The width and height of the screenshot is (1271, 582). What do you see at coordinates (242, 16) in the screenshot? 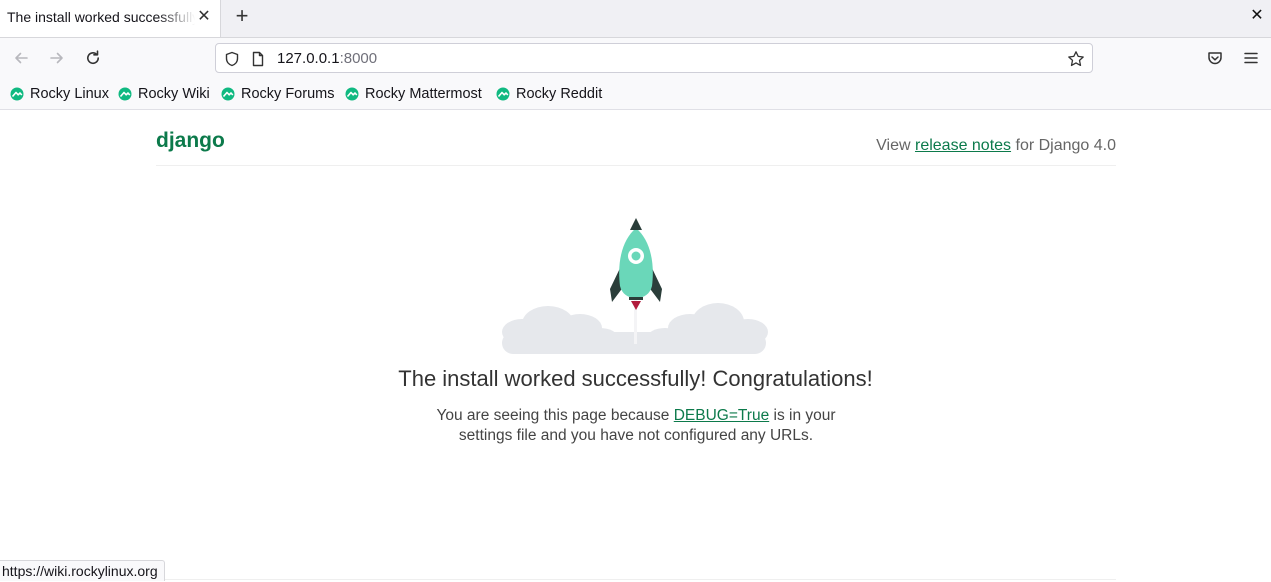
I see `new-tab-icon: +` at bounding box center [242, 16].